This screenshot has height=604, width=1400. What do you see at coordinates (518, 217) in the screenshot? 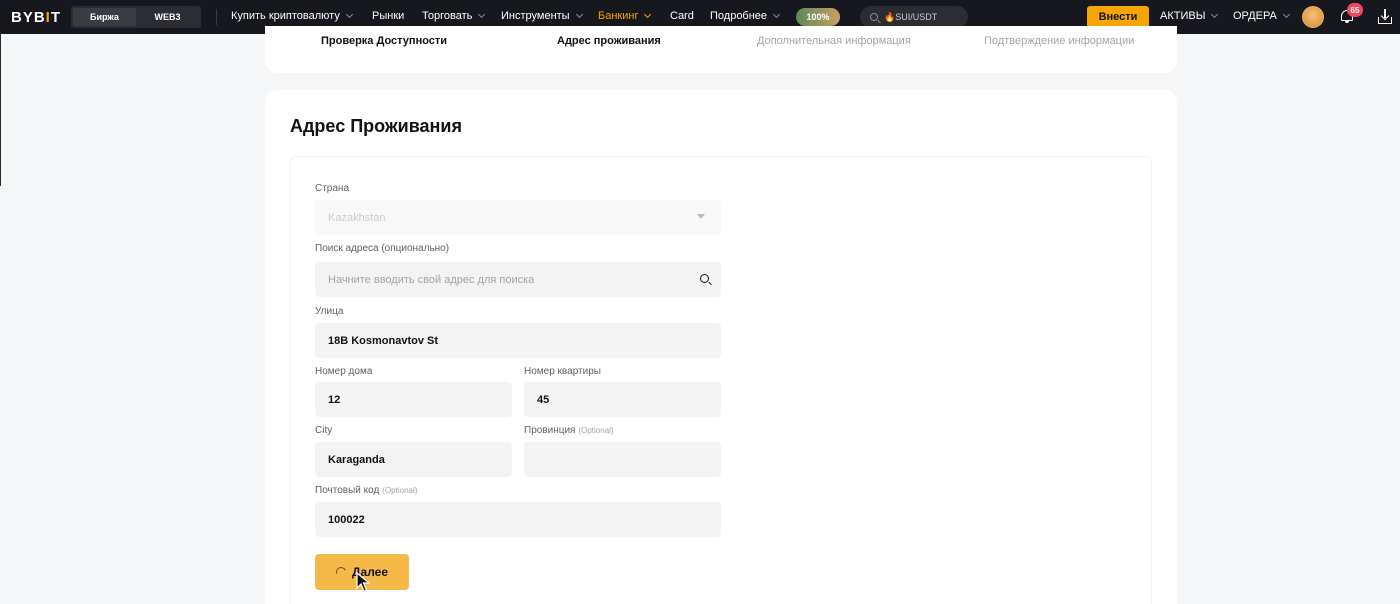
I see `country-select: Kazakhstan` at bounding box center [518, 217].